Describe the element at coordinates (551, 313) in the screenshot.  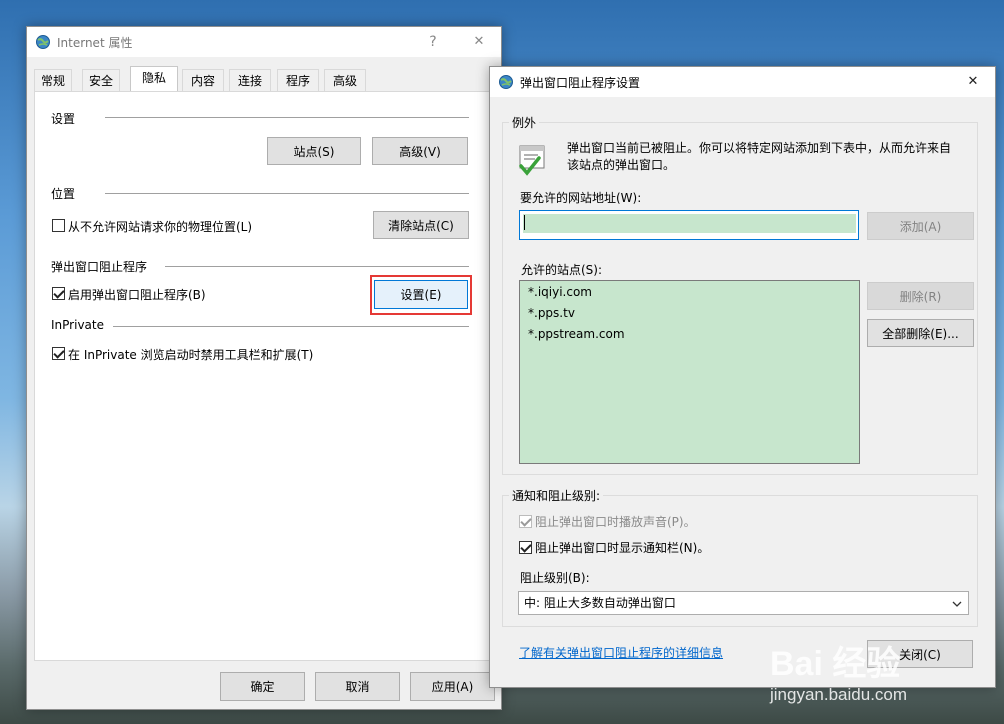
I see `list-item: *.pps.tv` at that location.